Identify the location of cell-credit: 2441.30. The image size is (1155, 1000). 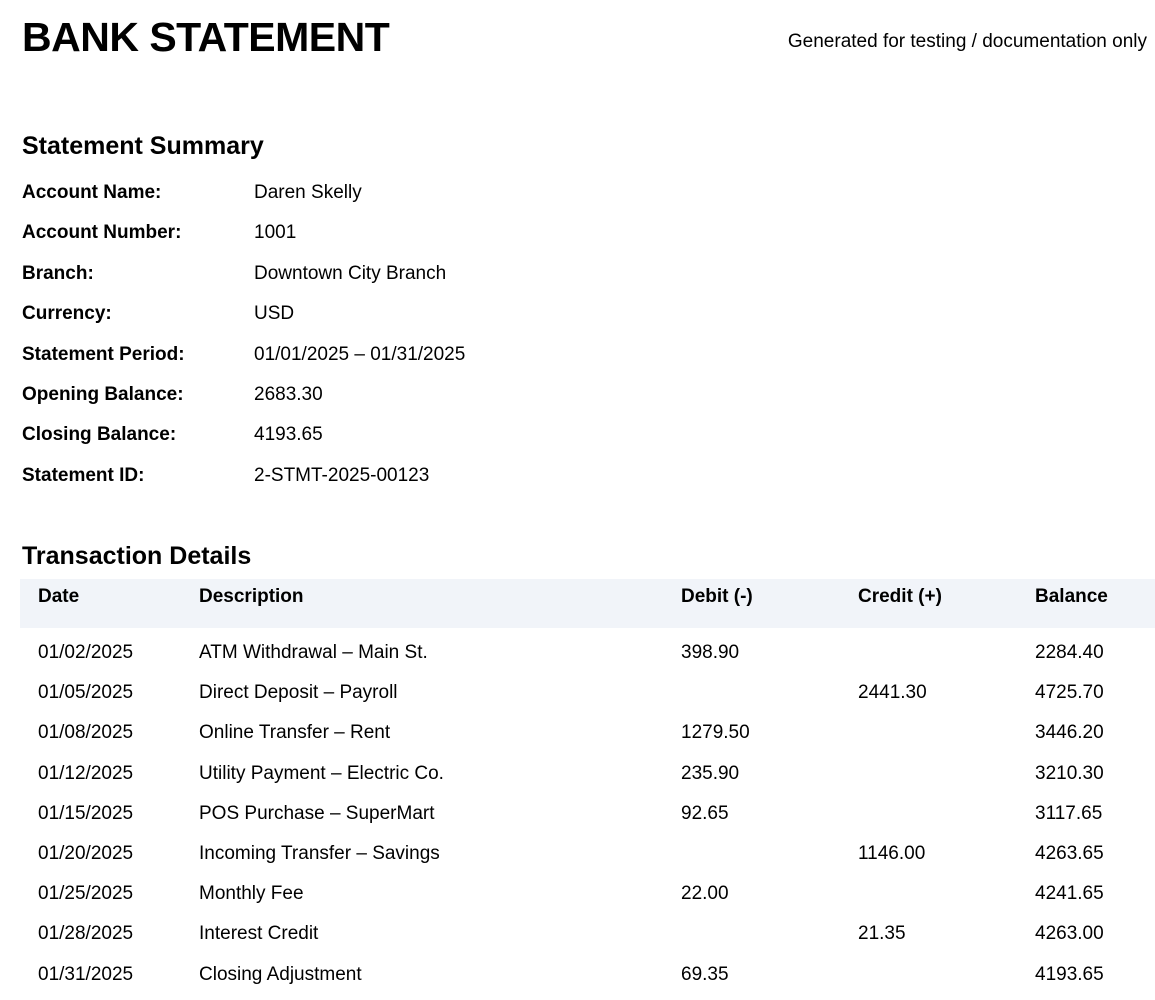
(892, 693).